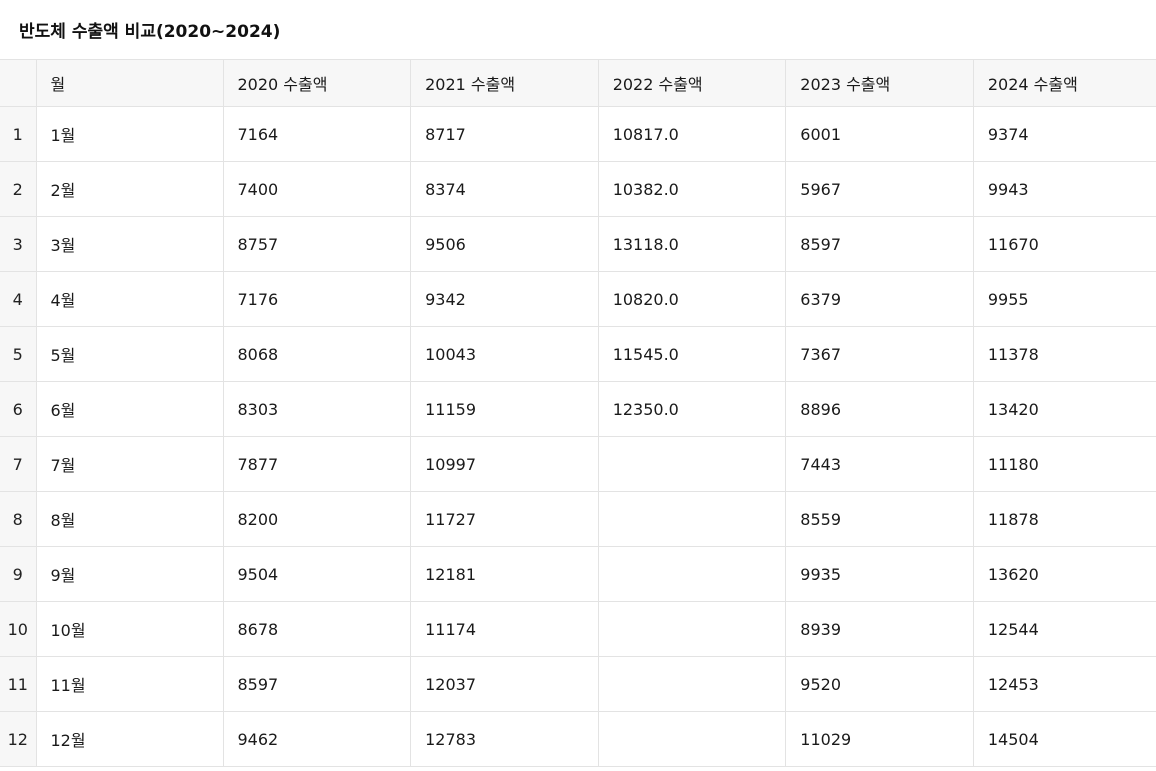  What do you see at coordinates (317, 244) in the screenshot?
I see `cell-2020: 8757` at bounding box center [317, 244].